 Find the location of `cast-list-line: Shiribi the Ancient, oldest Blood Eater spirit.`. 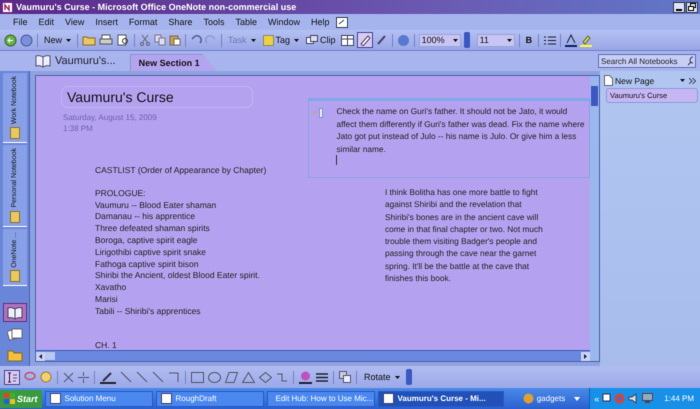

cast-list-line: Shiribi the Ancient, oldest Blood Eater spirit. is located at coordinates (178, 276).